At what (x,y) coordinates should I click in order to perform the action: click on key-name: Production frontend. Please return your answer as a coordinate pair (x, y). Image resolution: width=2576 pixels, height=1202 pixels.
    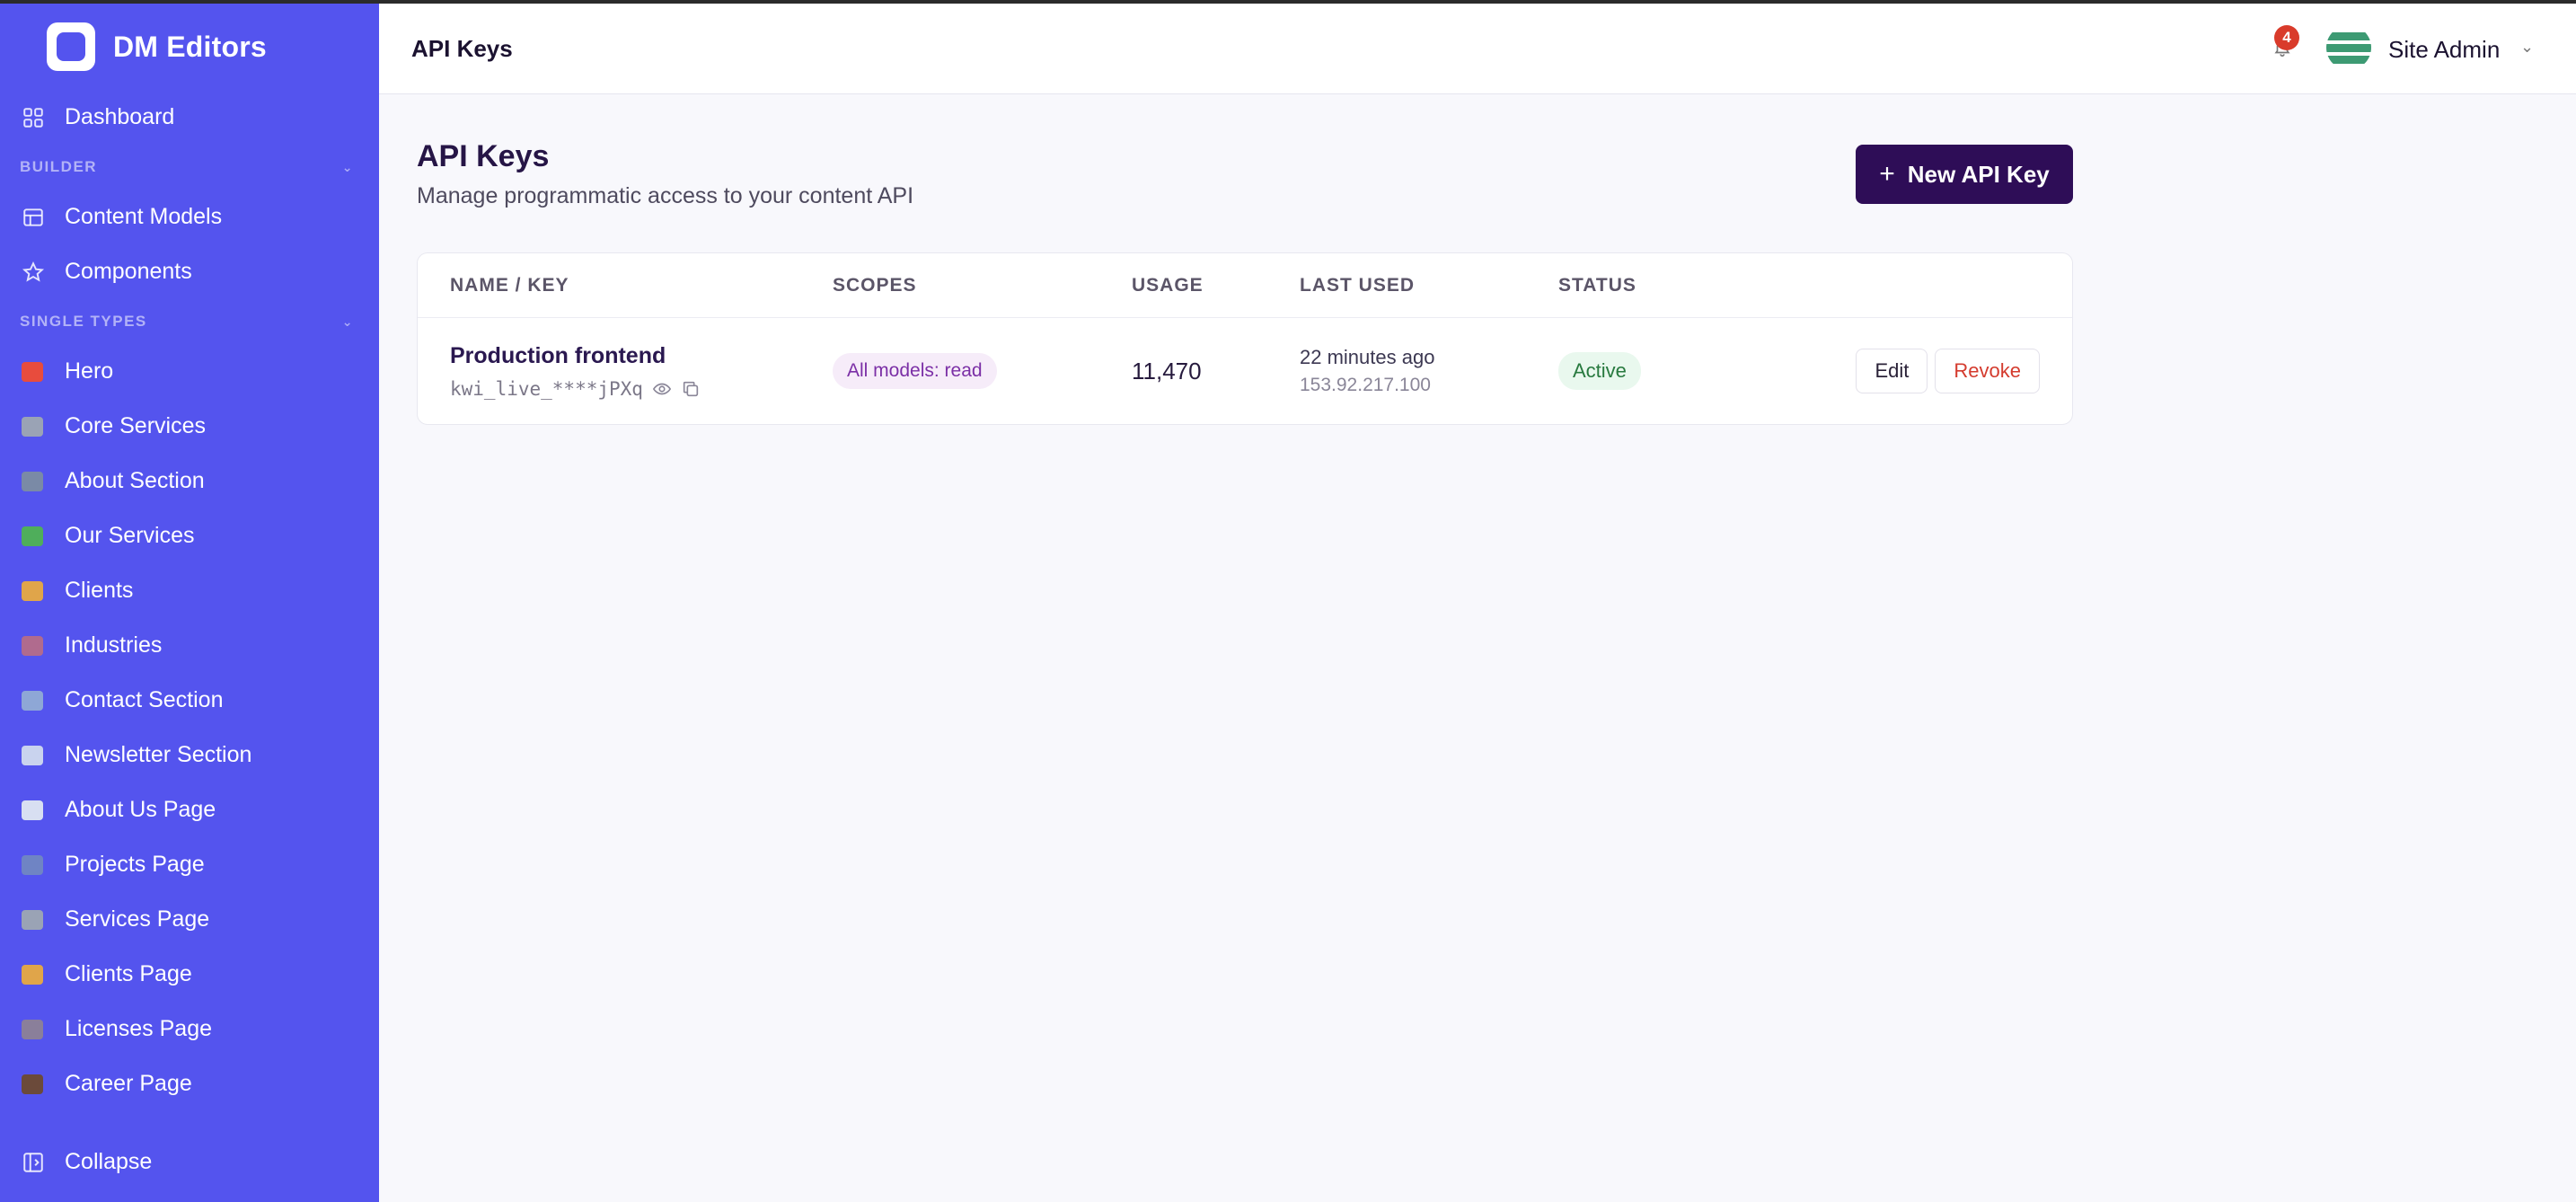
    Looking at the image, I should click on (558, 355).